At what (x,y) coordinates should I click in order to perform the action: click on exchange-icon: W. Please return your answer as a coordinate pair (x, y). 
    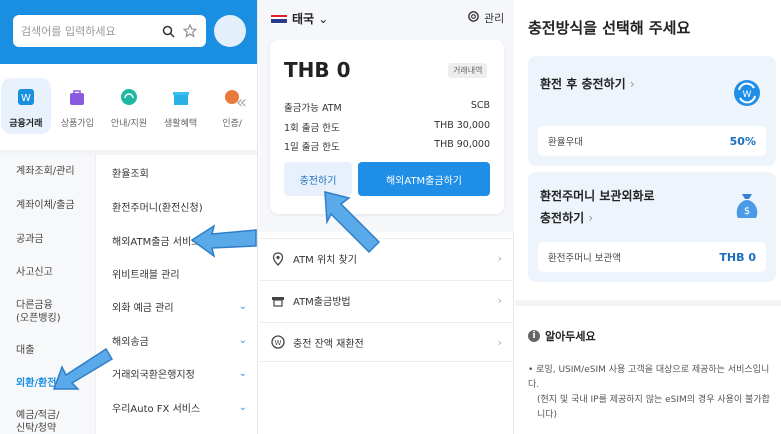
    Looking at the image, I should click on (747, 95).